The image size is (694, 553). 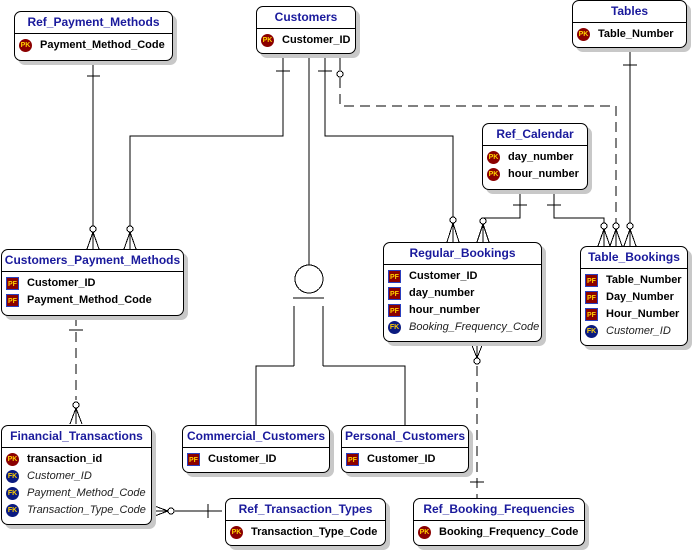 I want to click on attribute-name: Day_Number, so click(x=640, y=297).